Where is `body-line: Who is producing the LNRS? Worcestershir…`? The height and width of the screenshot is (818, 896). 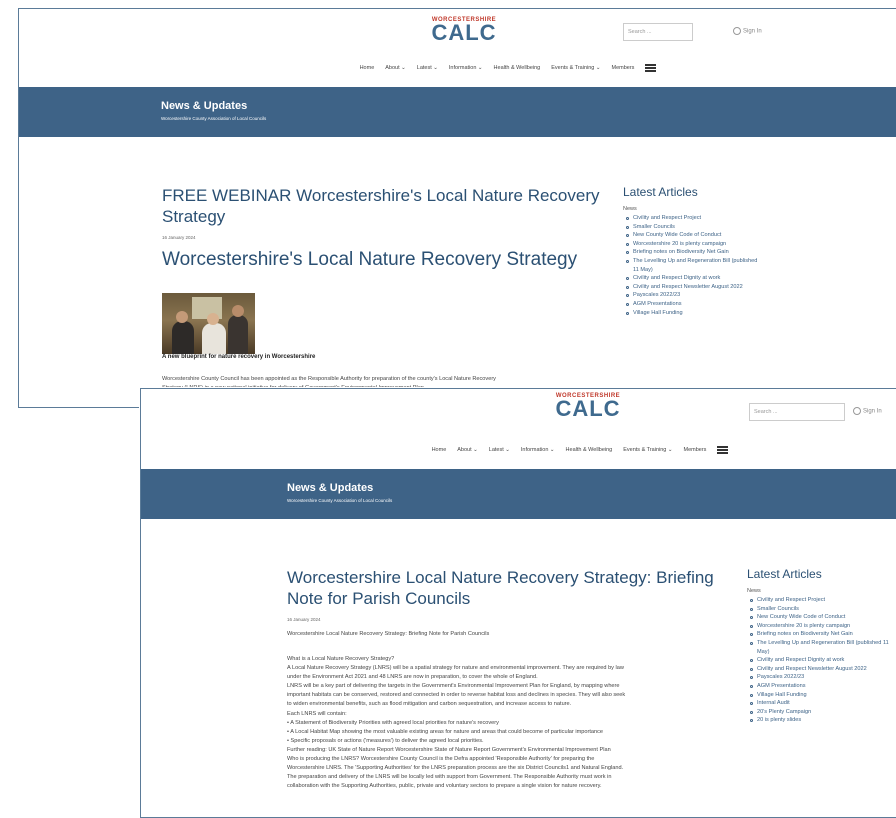
body-line: Who is producing the LNRS? Worcestershir… is located at coordinates (441, 759).